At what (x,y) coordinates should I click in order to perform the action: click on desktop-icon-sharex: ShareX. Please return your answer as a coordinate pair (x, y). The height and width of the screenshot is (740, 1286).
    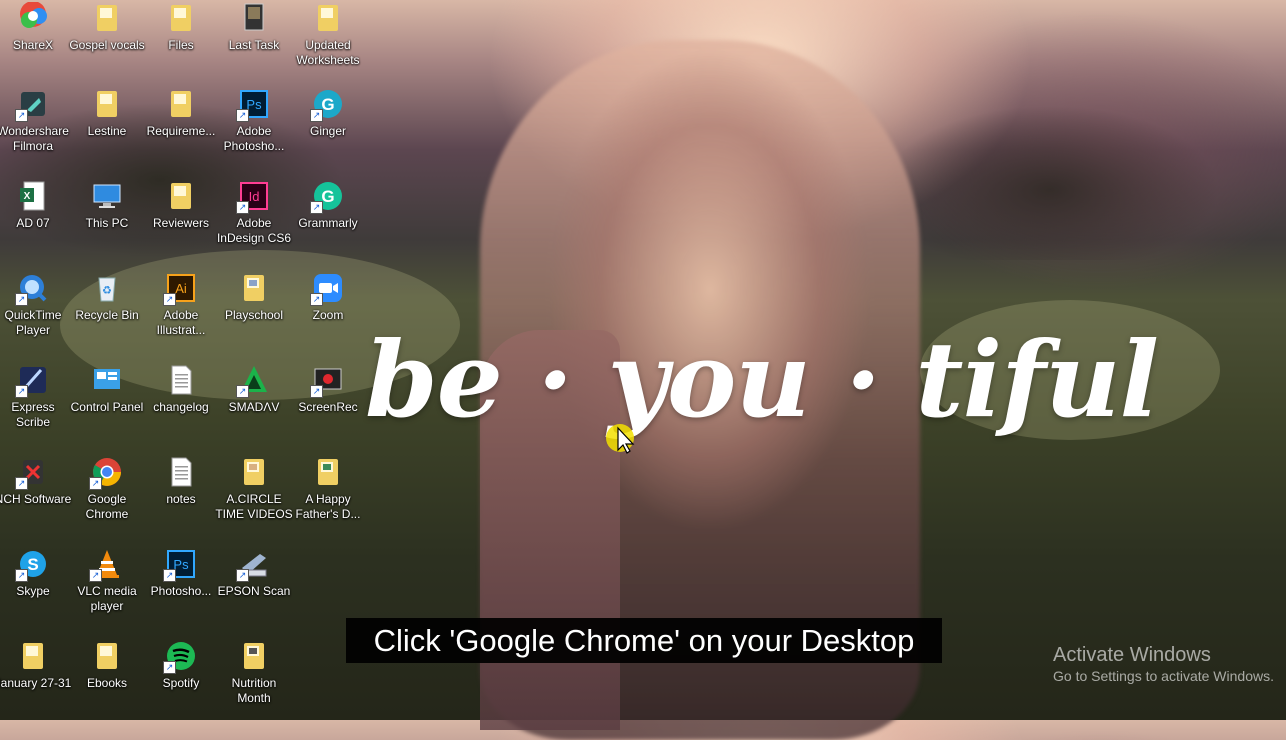
    Looking at the image, I should click on (35, 43).